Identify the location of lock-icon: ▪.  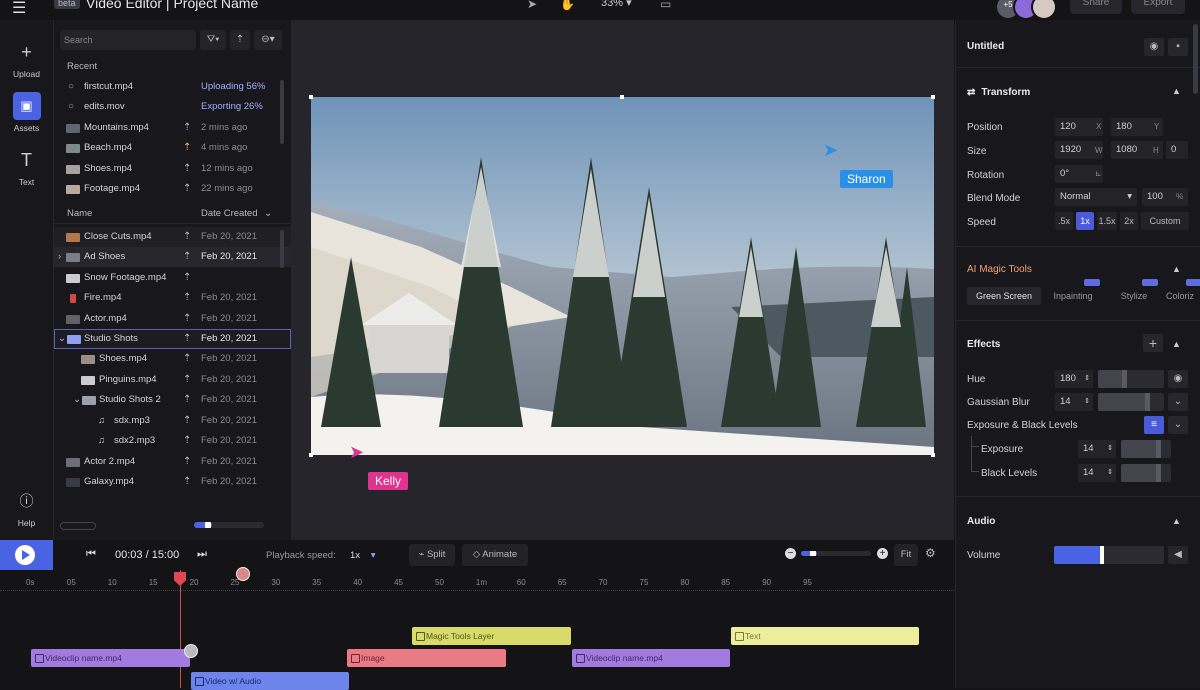
(1178, 47).